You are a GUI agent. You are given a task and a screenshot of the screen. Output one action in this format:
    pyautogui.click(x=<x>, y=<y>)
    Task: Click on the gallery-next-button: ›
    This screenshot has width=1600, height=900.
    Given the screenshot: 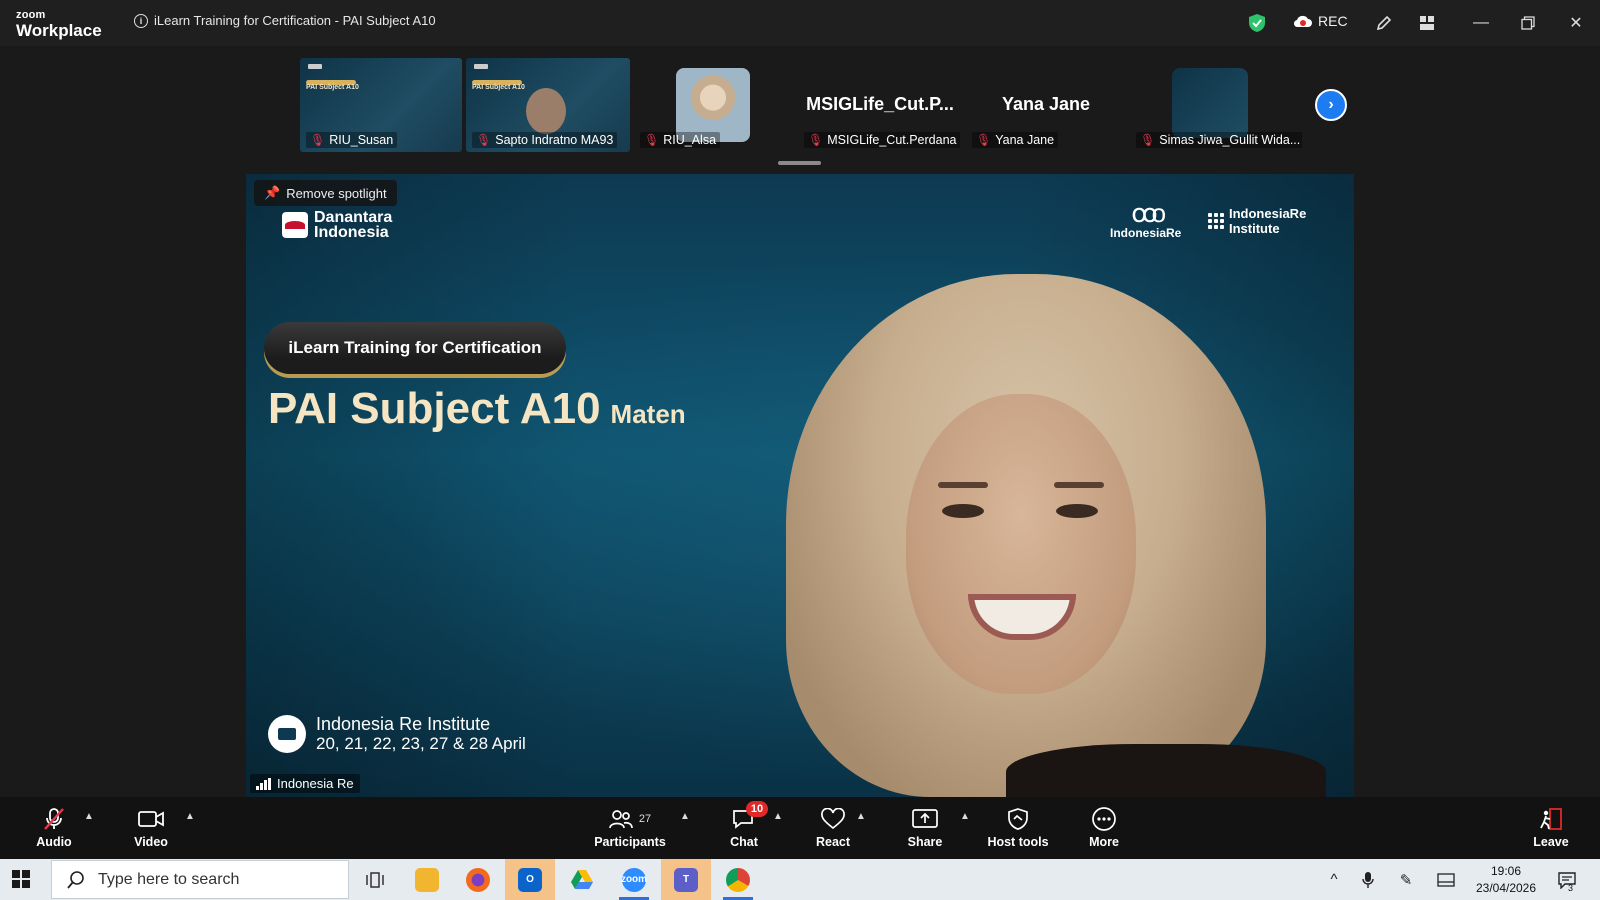 What is the action you would take?
    pyautogui.click(x=1331, y=105)
    